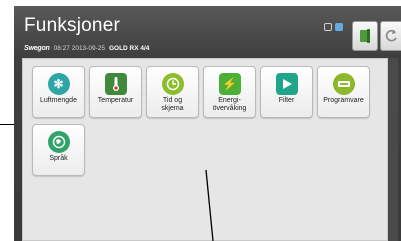  Describe the element at coordinates (58, 158) in the screenshot. I see `tile-label: Språk` at that location.